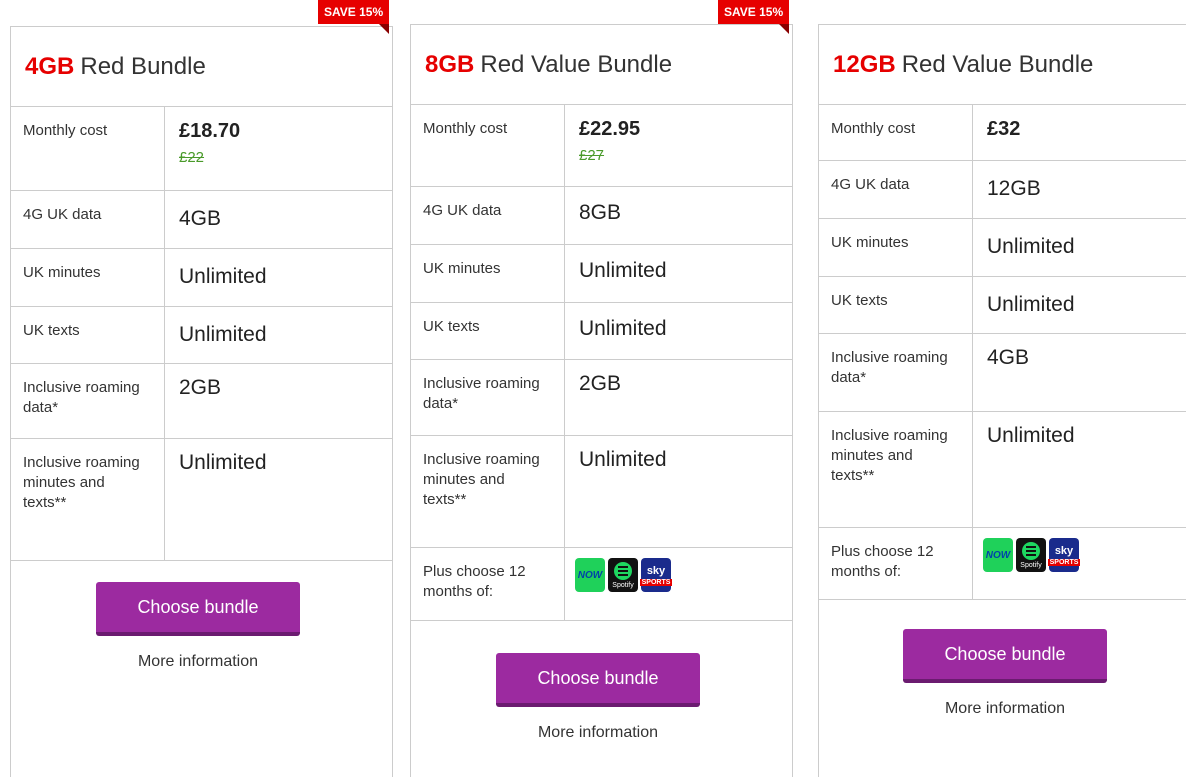 Image resolution: width=1186 pixels, height=777 pixels. I want to click on card-title-gb: 12GB, so click(864, 64).